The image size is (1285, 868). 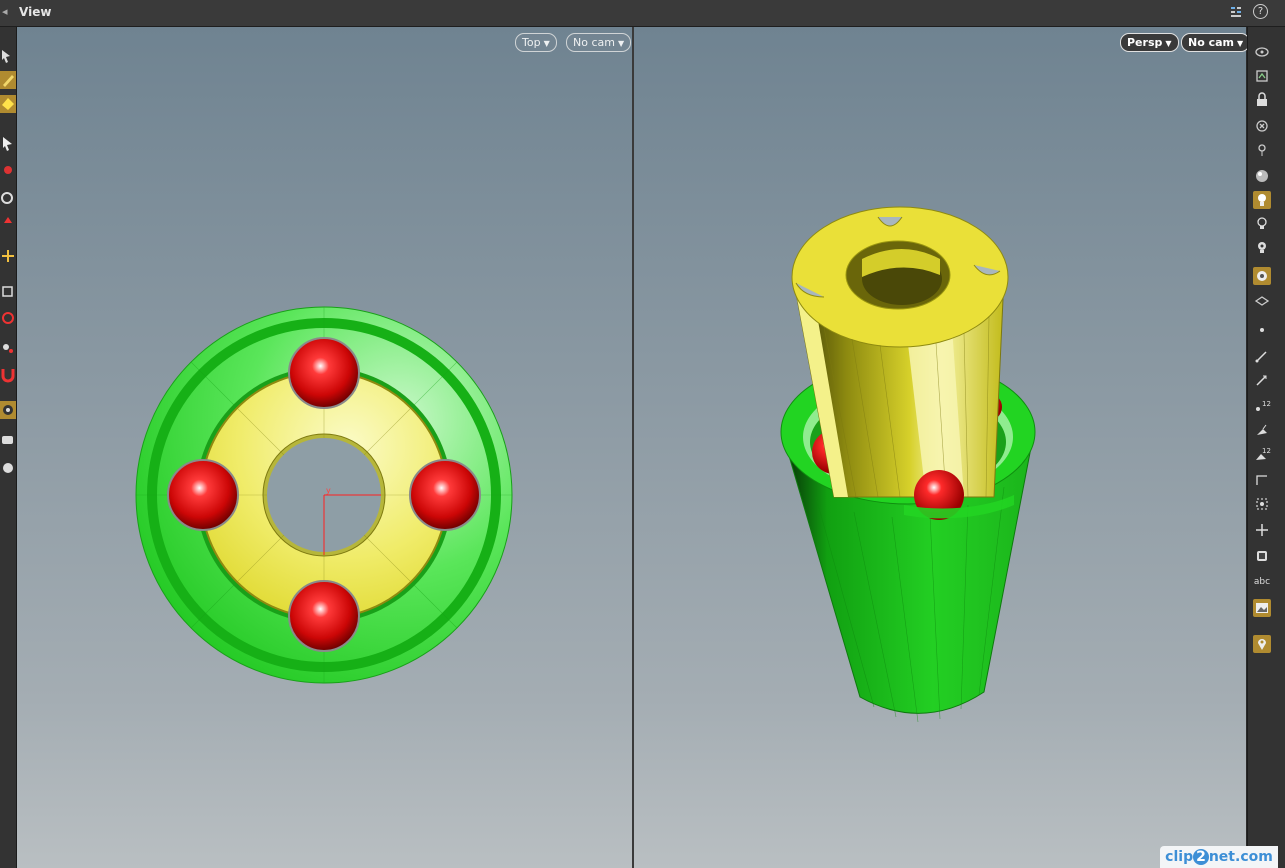 What do you see at coordinates (1262, 430) in the screenshot?
I see `primitive-normal-icon` at bounding box center [1262, 430].